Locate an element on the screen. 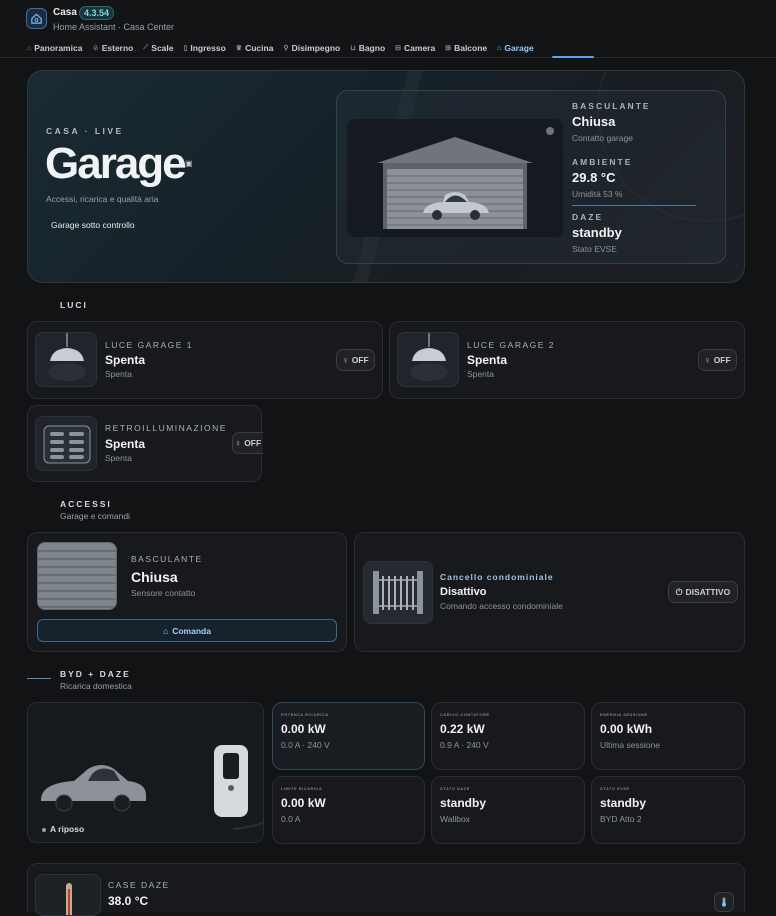  version-badge: 4.3.54 is located at coordinates (97, 13).